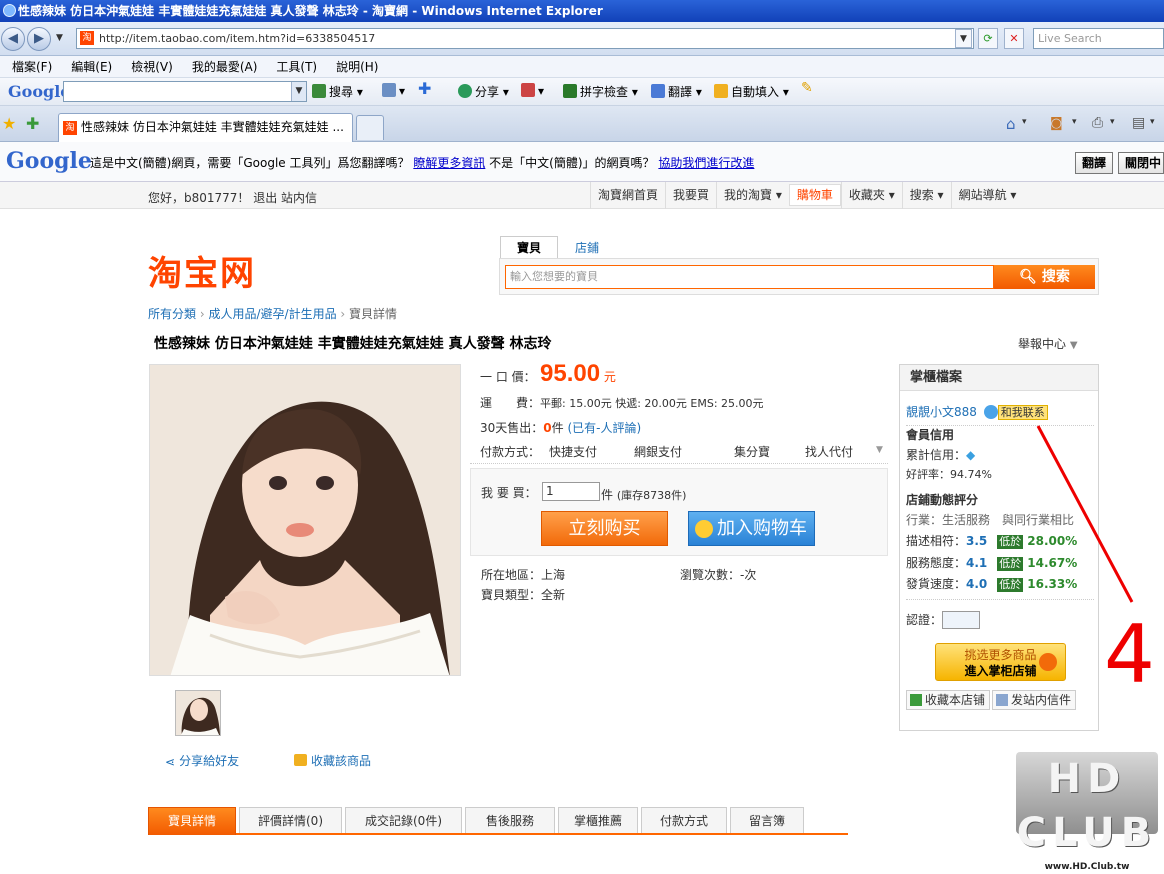 The width and height of the screenshot is (1164, 874). I want to click on print-icon: ⎙, so click(1097, 123).